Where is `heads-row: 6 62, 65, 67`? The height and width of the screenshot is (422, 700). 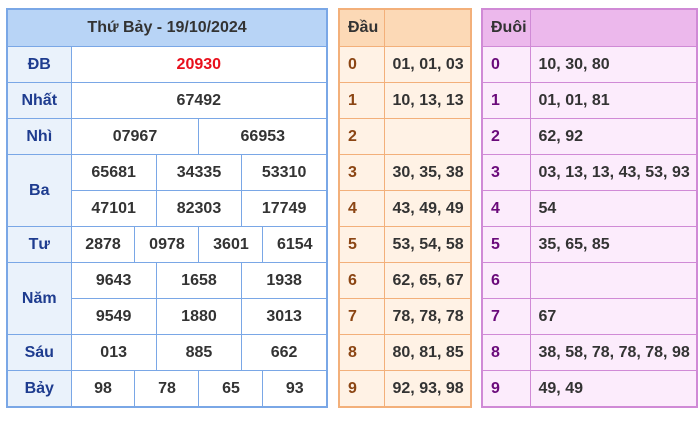
heads-row: 6 62, 65, 67 is located at coordinates (405, 280).